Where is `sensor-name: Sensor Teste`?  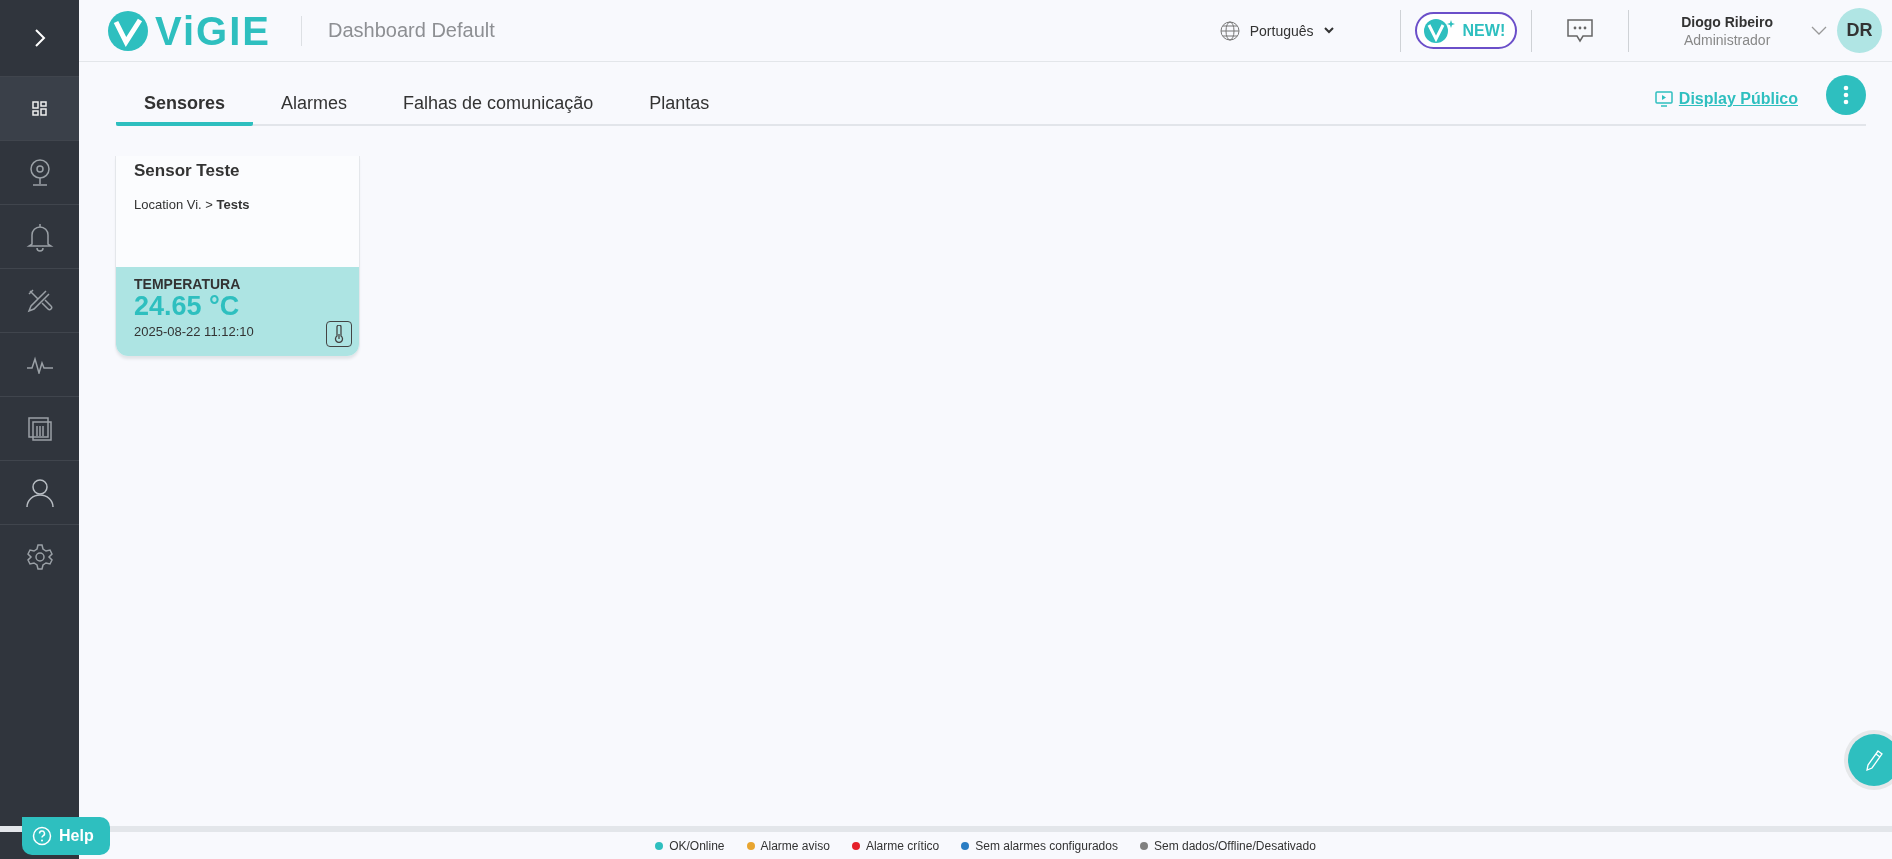
sensor-name: Sensor Teste is located at coordinates (187, 171).